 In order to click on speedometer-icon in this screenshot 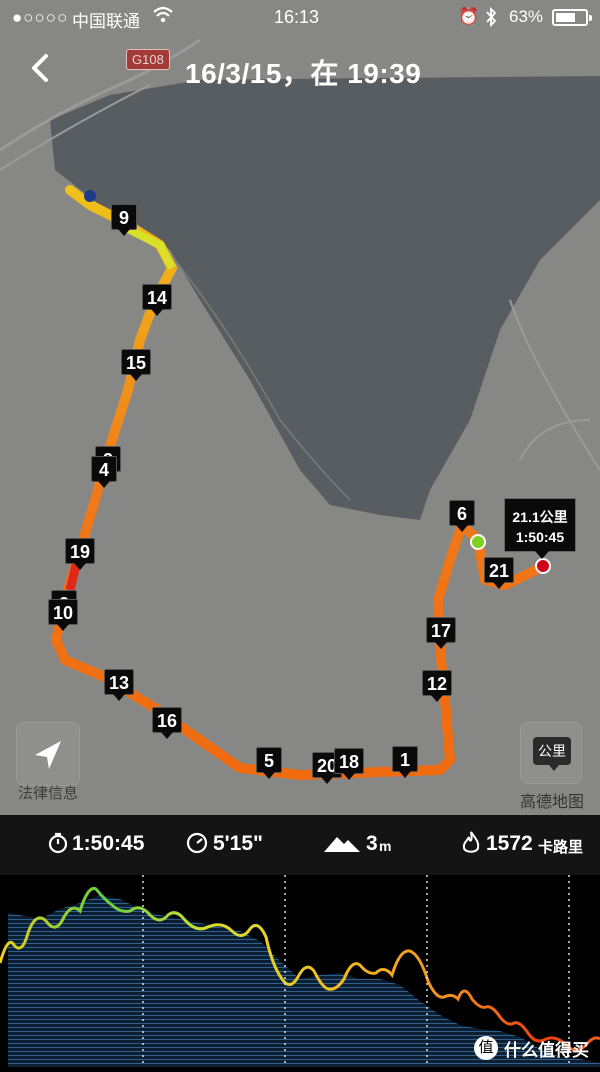, I will do `click(197, 843)`.